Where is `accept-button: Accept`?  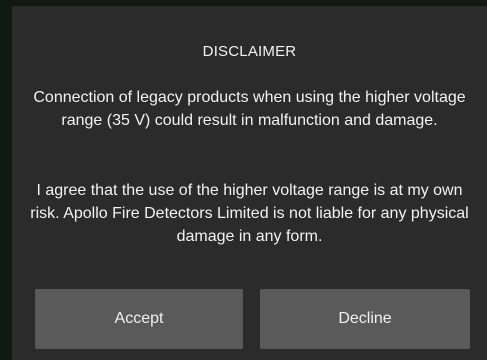 accept-button: Accept is located at coordinates (139, 319).